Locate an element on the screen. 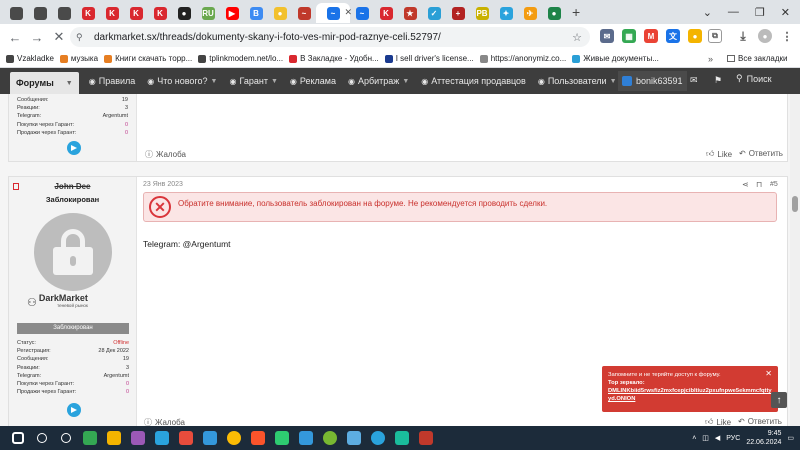 Image resolution: width=800 pixels, height=450 pixels. reload-icon: ✕ is located at coordinates (59, 37).